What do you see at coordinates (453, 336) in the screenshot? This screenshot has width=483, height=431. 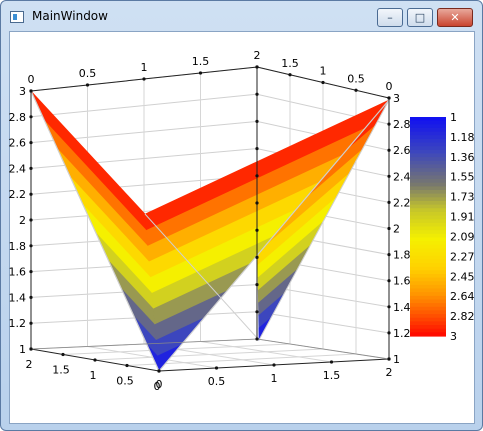 I see `colorbar-label: 3` at bounding box center [453, 336].